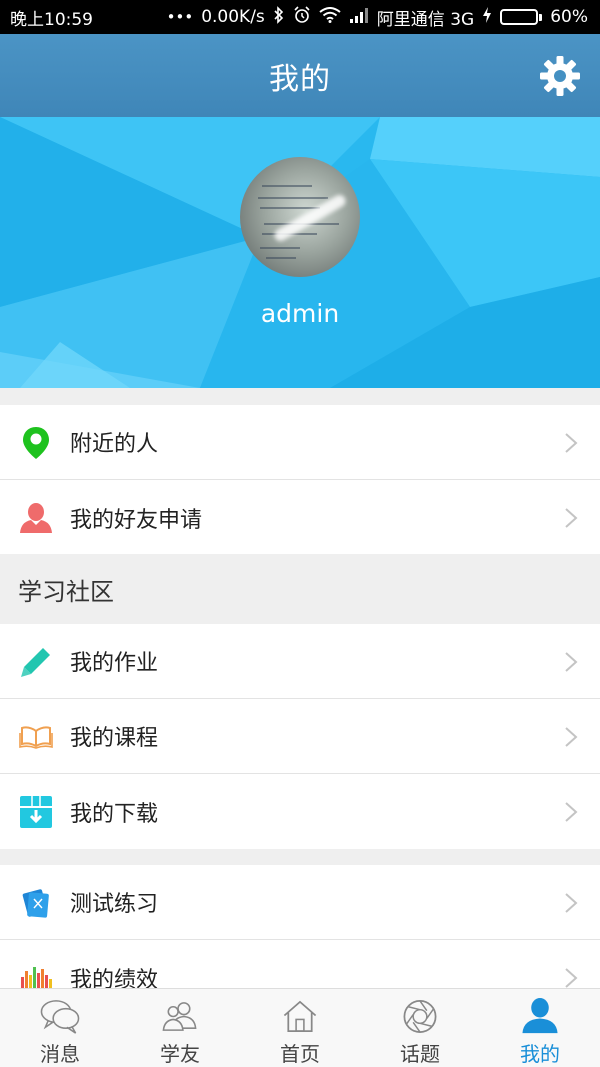 This screenshot has height=1067, width=600. I want to click on username: admin, so click(300, 313).